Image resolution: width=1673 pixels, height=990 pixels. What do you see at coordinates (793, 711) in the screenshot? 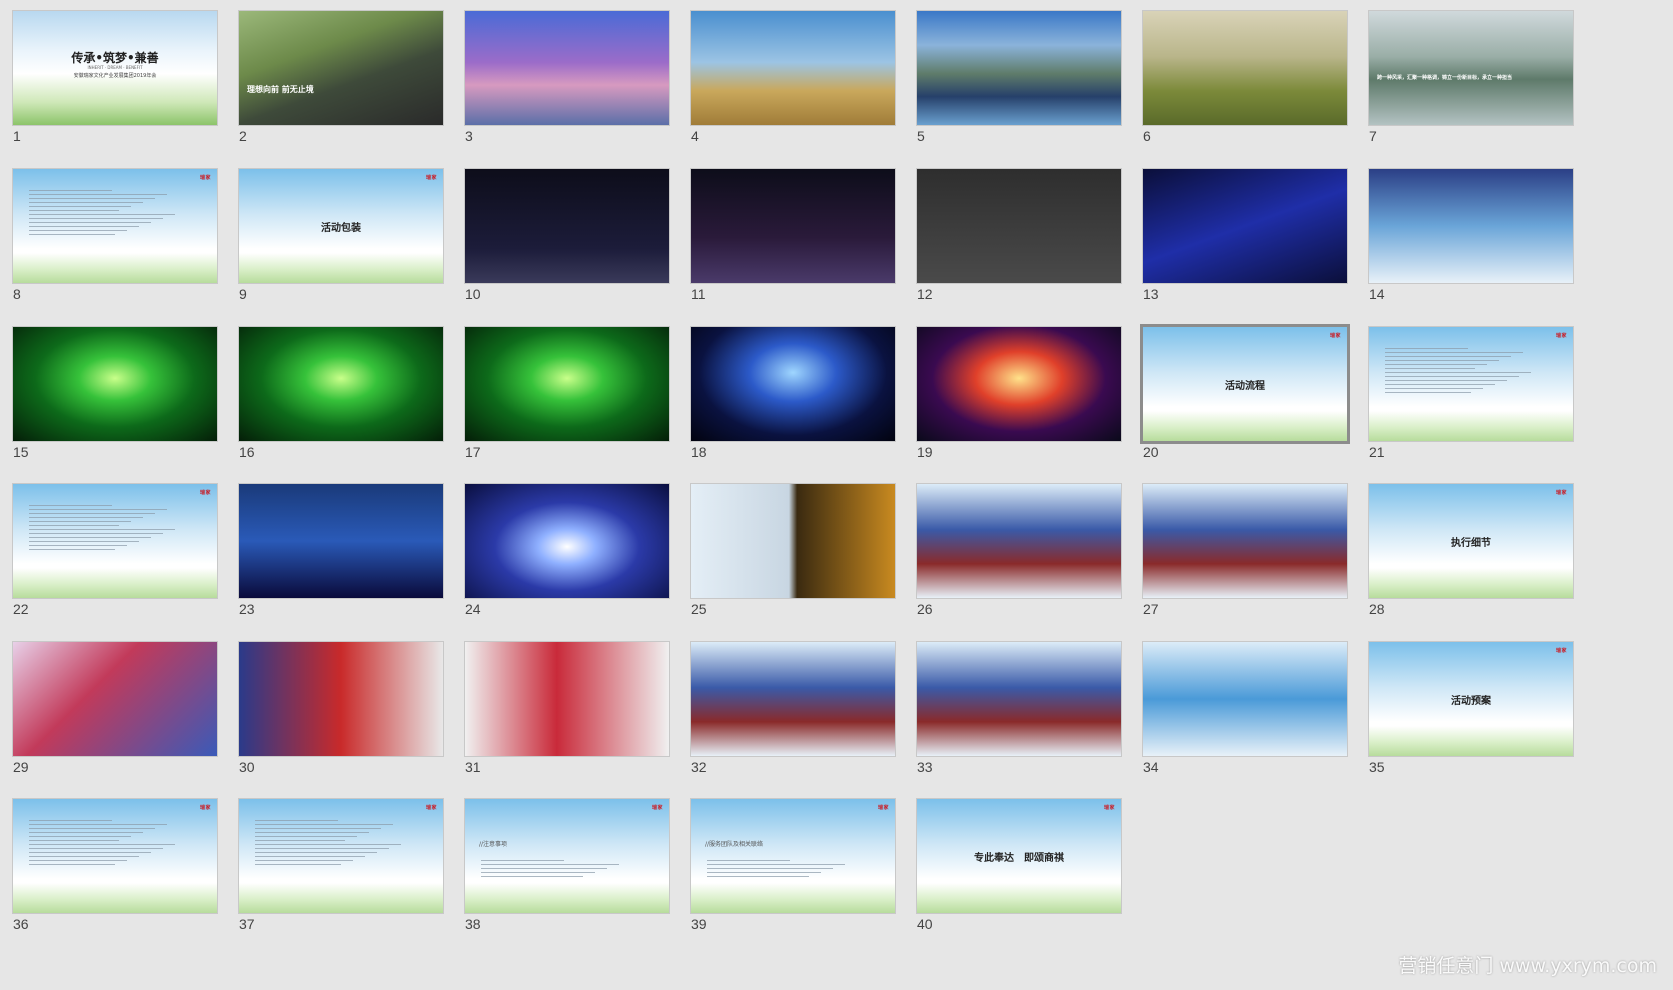
I see `slide-thumbnail-32: 32` at bounding box center [793, 711].